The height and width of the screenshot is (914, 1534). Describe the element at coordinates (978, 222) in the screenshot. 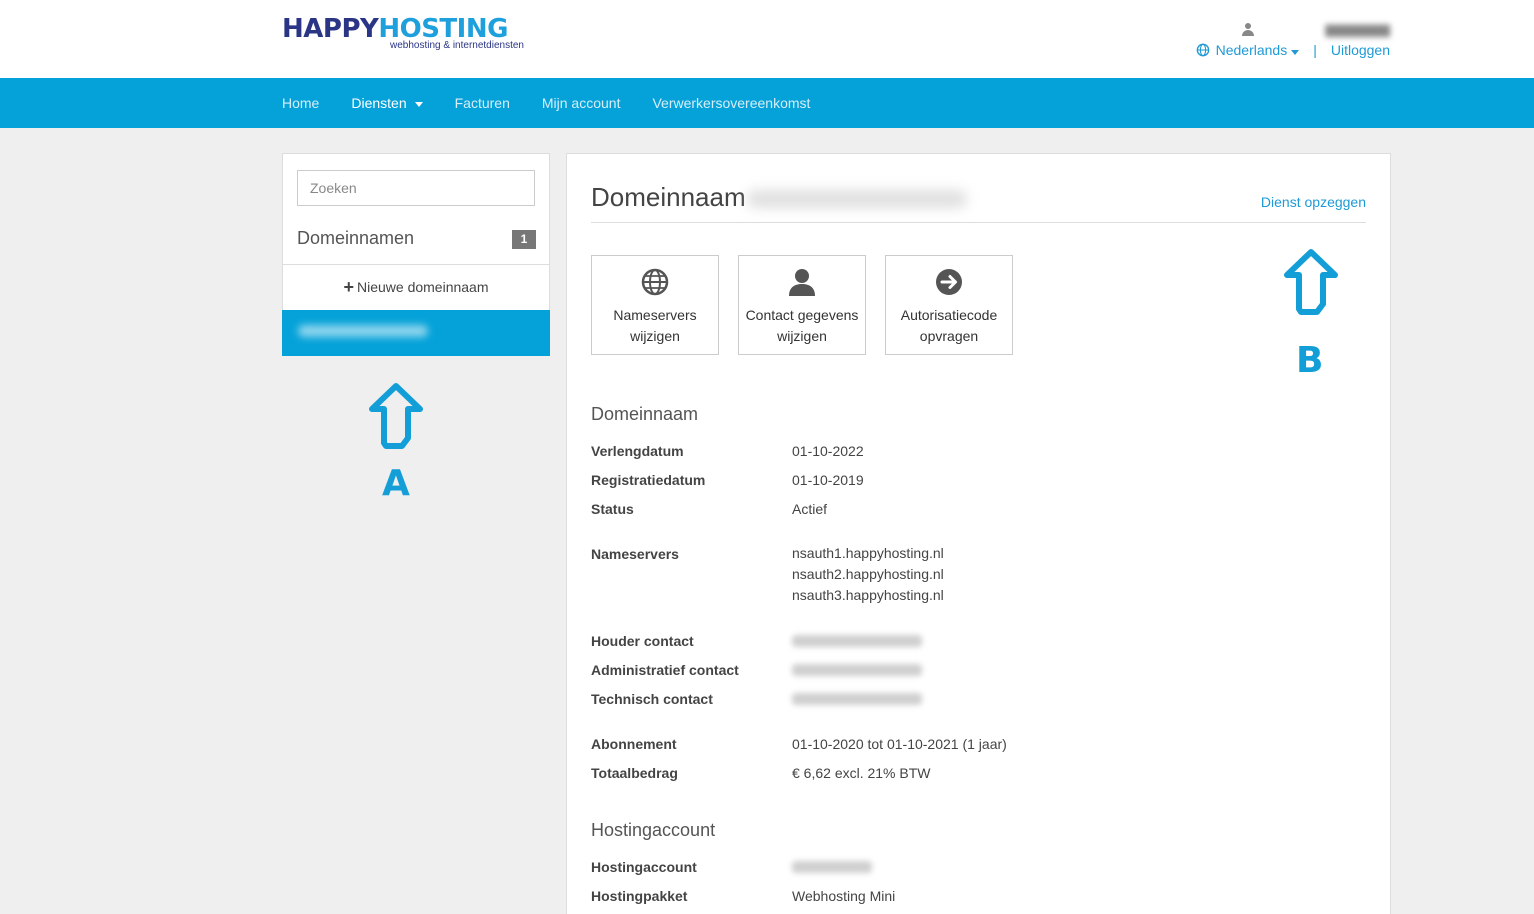

I see `title-divider` at that location.